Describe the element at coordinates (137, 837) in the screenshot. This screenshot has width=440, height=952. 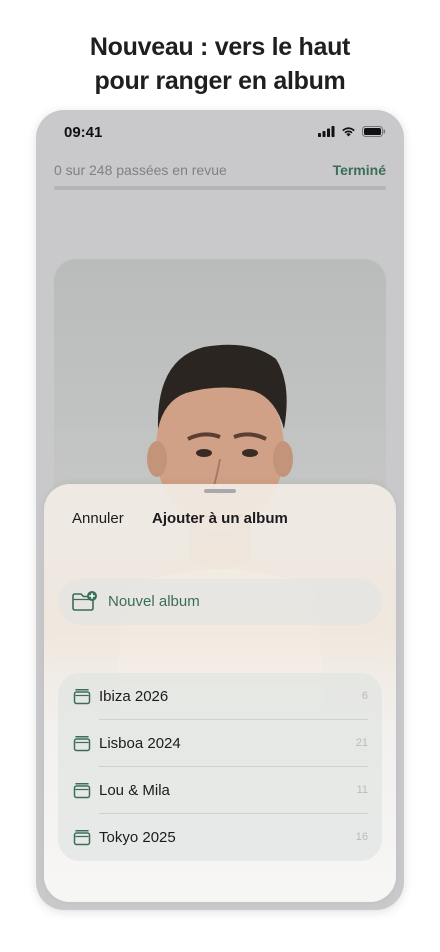
I see `album-name: Tokyo 2025` at that location.